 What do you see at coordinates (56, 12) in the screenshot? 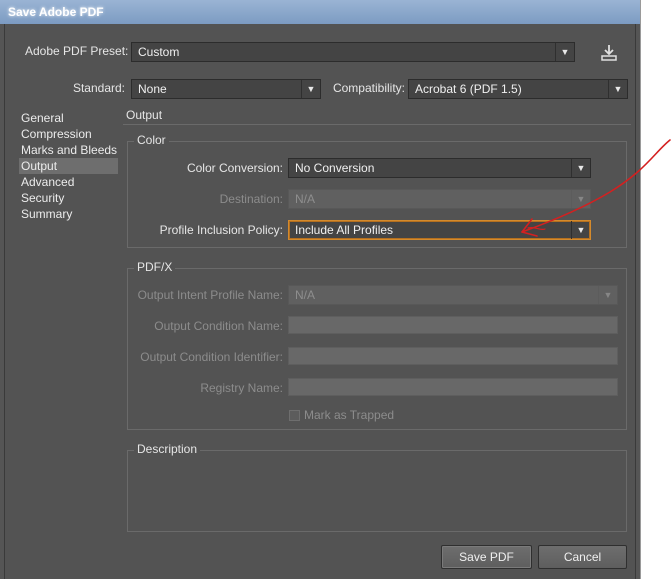
I see `window-title: Save Adobe PDF` at bounding box center [56, 12].